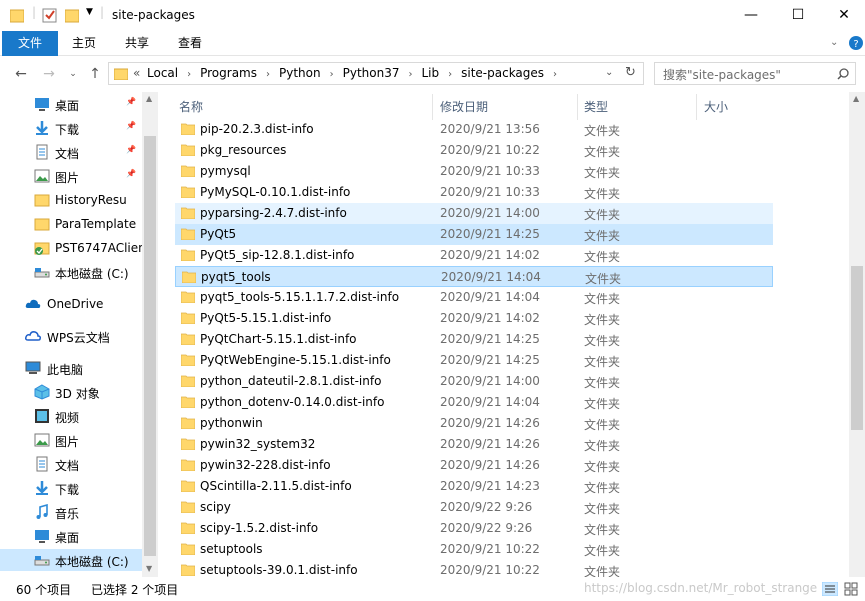 The image size is (865, 601). Describe the element at coordinates (236, 277) in the screenshot. I see `file-name: pyqt5_tools` at that location.